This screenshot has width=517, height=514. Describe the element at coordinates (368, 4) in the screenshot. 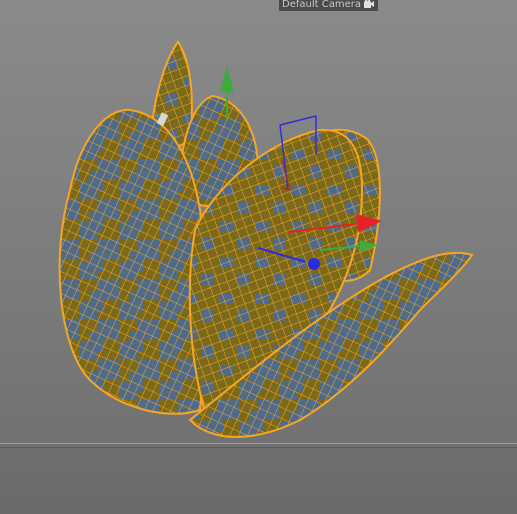

I see `camera-icon` at that location.